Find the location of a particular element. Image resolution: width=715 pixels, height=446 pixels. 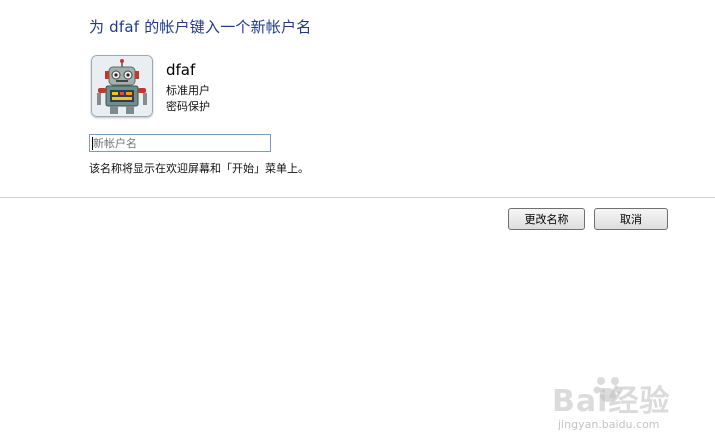

watermark-url: jingyan.baidu.com is located at coordinates (609, 424).